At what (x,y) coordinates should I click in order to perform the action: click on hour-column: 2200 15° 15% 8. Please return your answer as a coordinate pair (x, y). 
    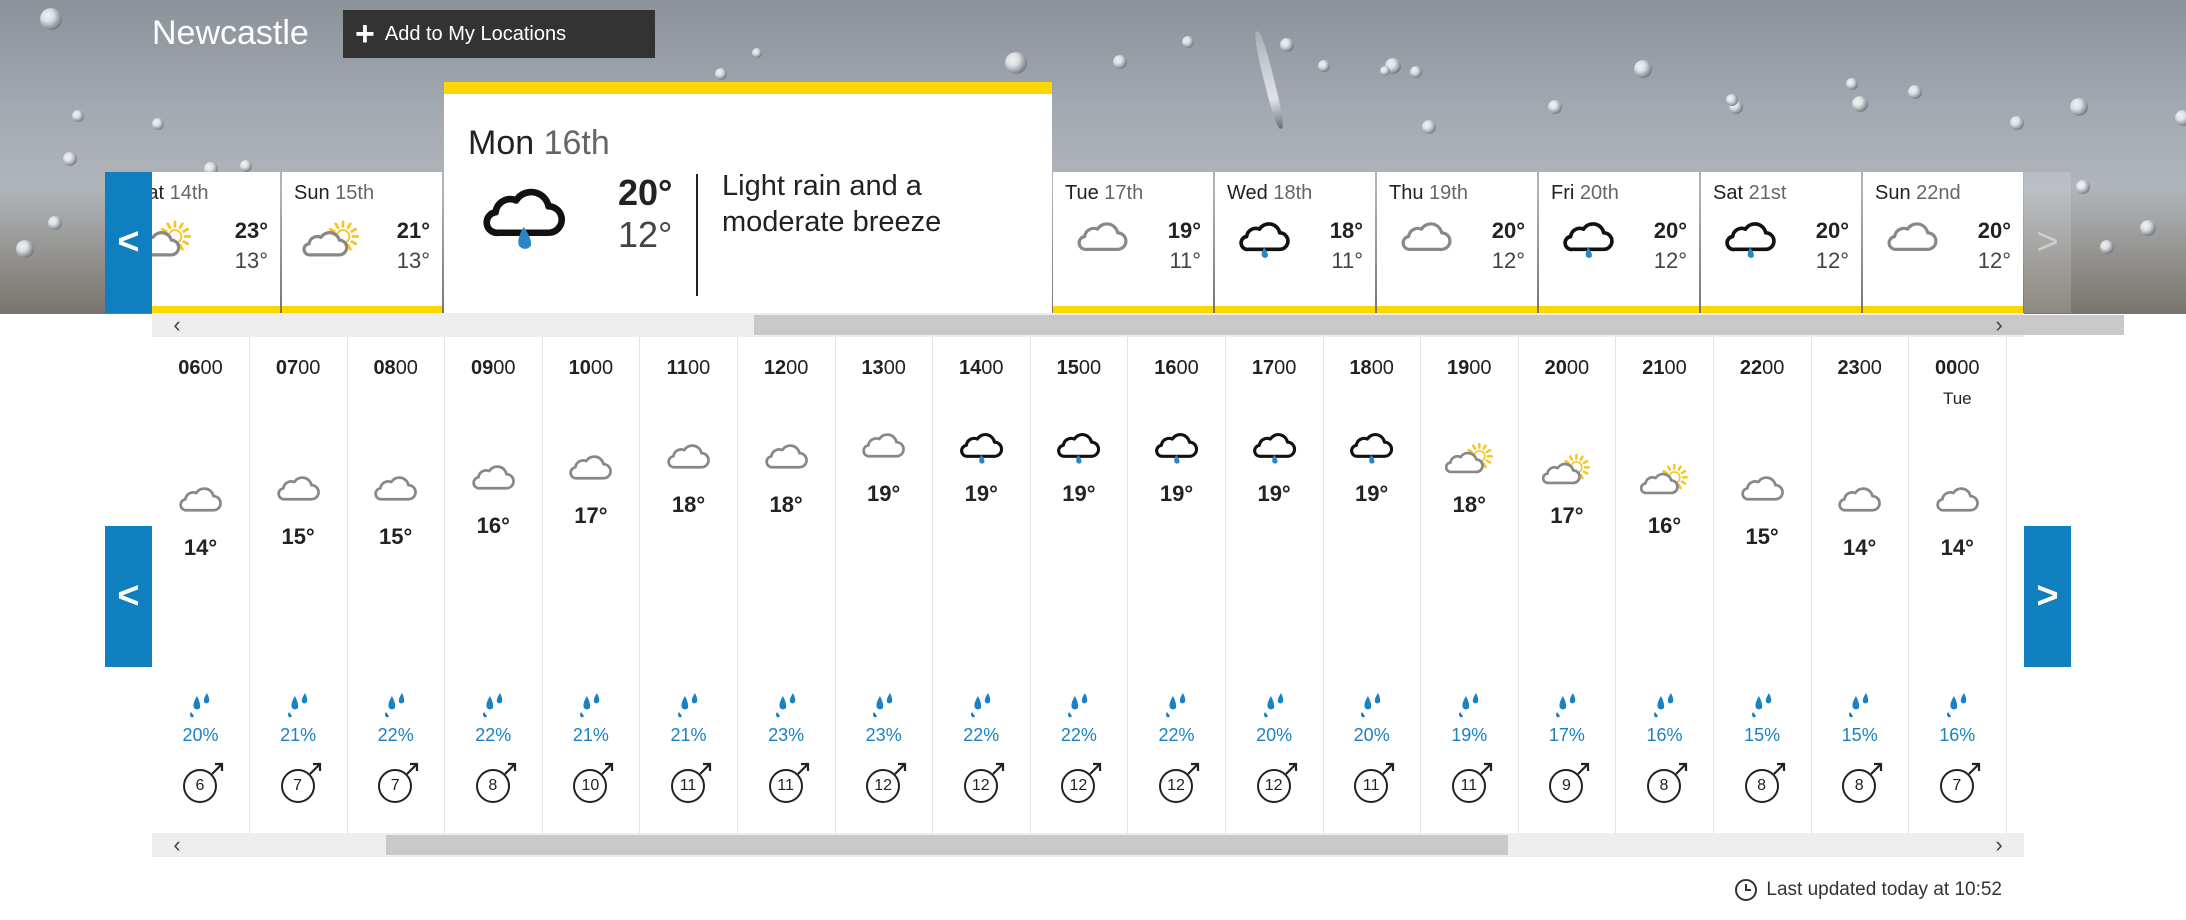
    Looking at the image, I should click on (1763, 585).